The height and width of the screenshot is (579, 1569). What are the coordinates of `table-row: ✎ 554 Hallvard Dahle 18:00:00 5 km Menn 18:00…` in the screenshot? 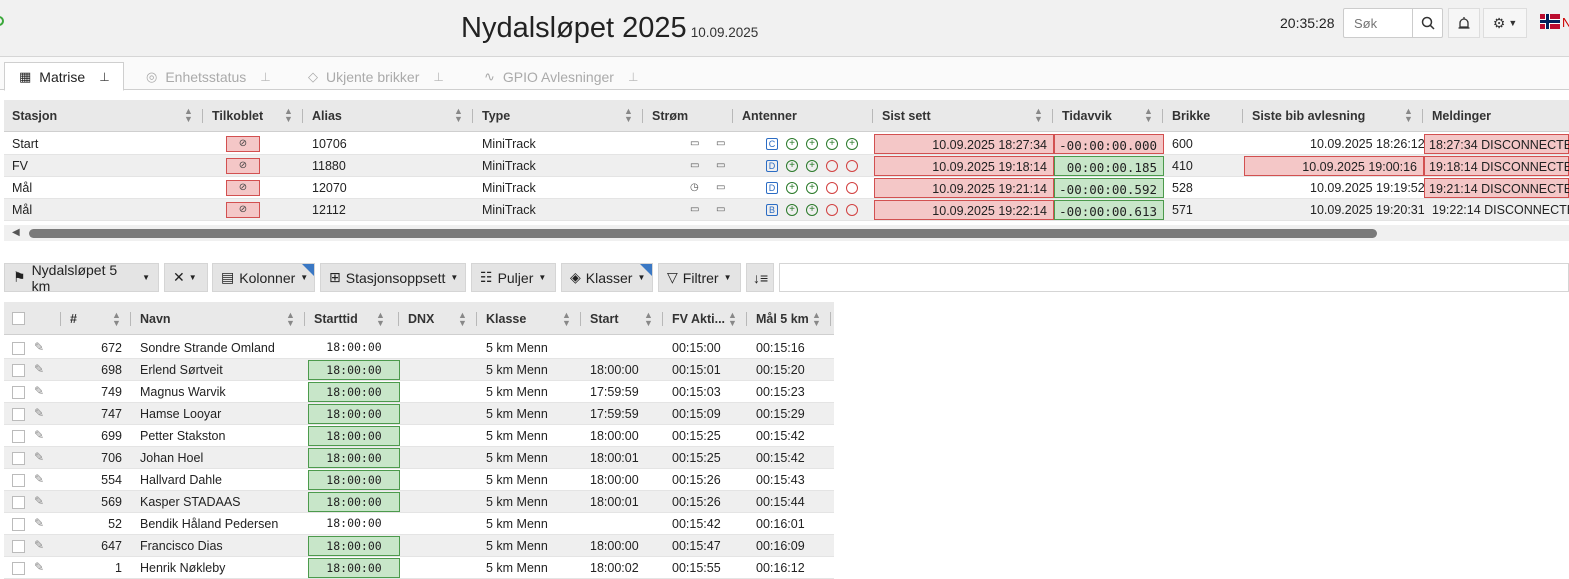 It's located at (419, 480).